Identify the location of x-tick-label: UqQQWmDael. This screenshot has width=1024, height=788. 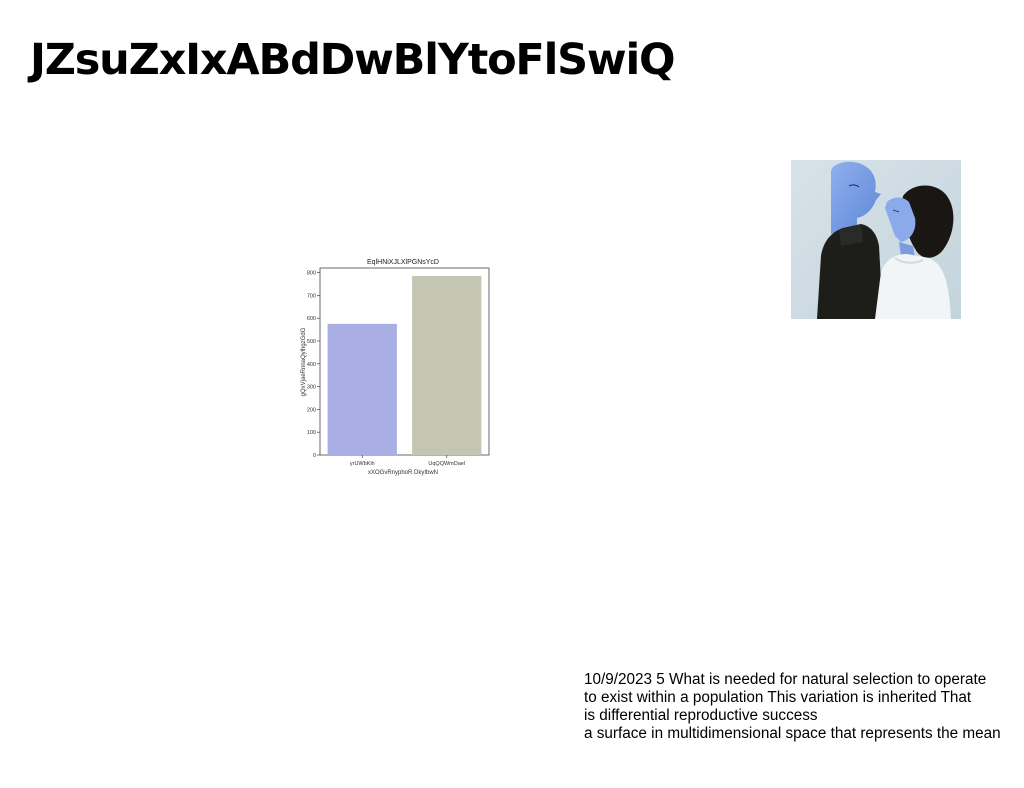
(446, 464).